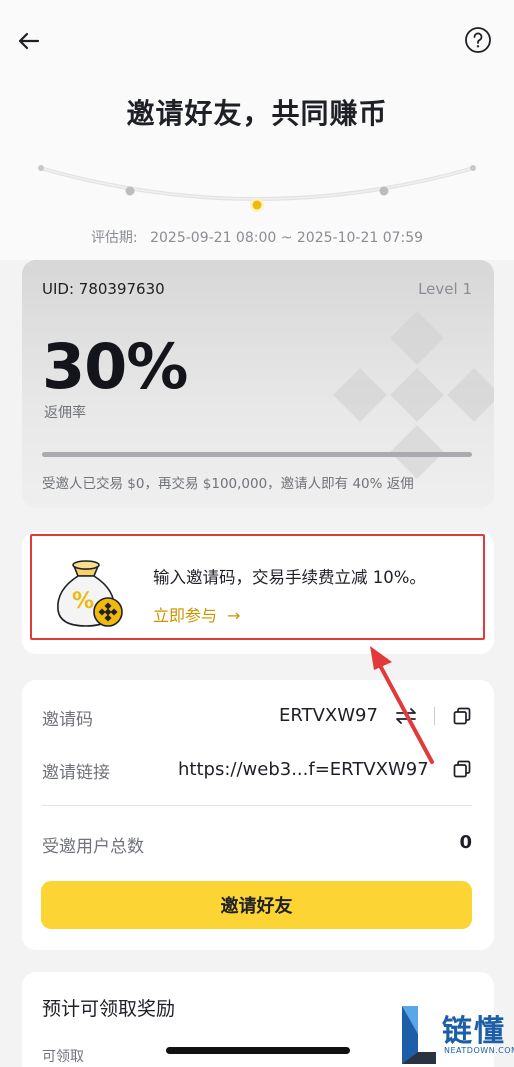  I want to click on rebate-rate-value: 30%, so click(115, 366).